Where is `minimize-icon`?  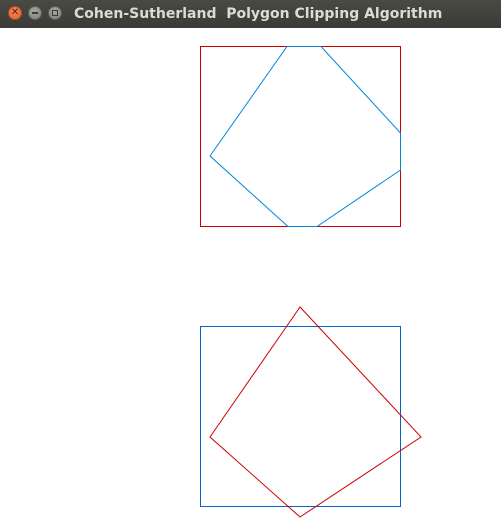
minimize-icon is located at coordinates (35, 13).